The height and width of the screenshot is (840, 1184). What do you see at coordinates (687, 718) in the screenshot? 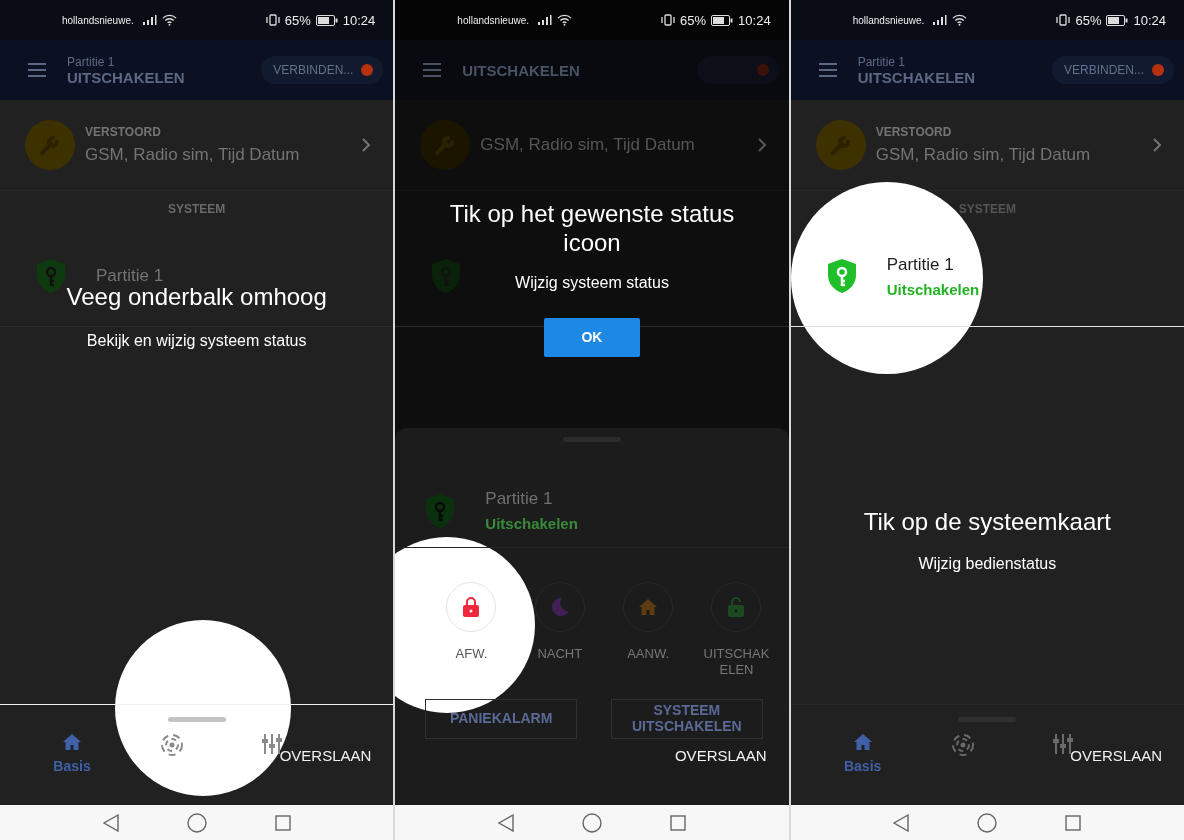
I see `action-button: SYSTEEM UITSCHAKELEN` at bounding box center [687, 718].